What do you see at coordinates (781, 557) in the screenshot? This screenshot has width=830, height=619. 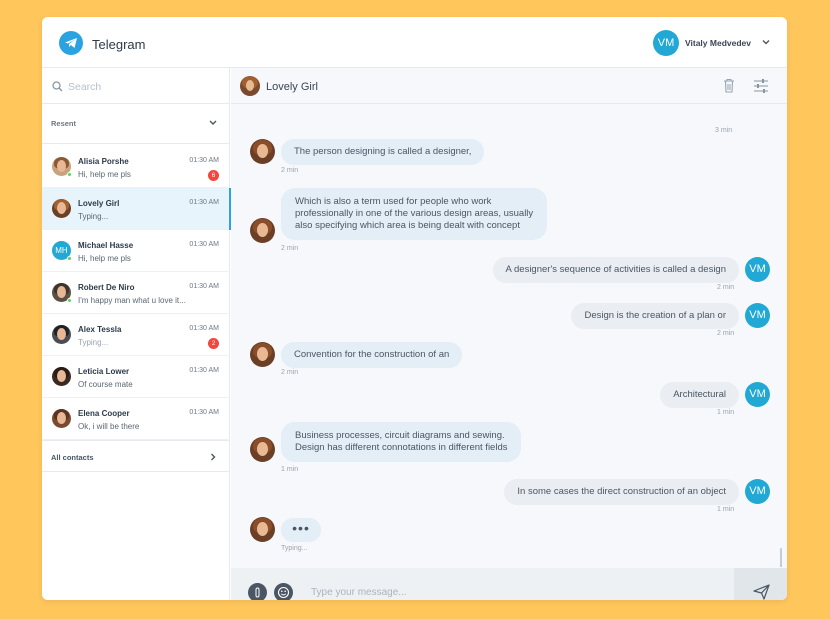 I see `scrollbar` at bounding box center [781, 557].